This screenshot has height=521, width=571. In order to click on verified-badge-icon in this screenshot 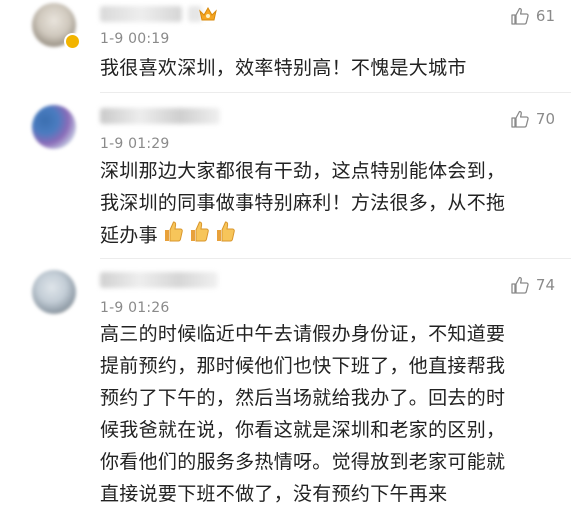, I will do `click(72, 41)`.